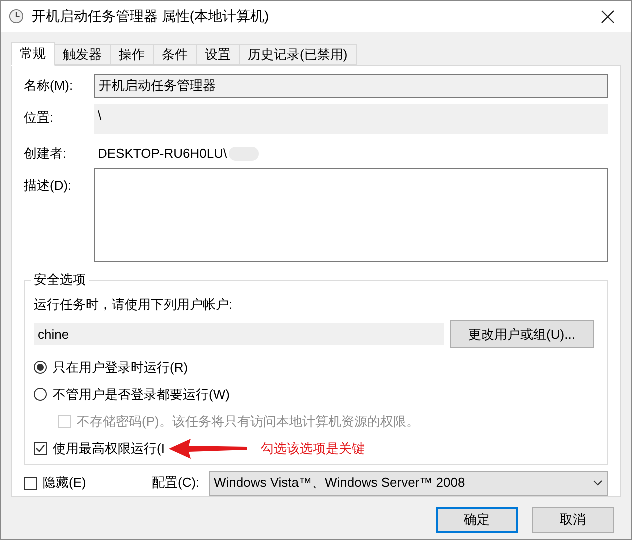  I want to click on close-icon, so click(608, 17).